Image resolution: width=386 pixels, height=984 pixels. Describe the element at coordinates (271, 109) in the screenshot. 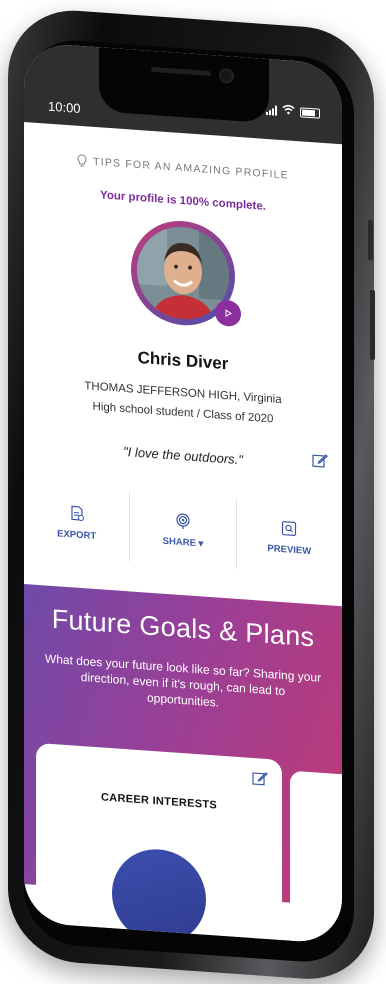

I see `signal-icon` at that location.